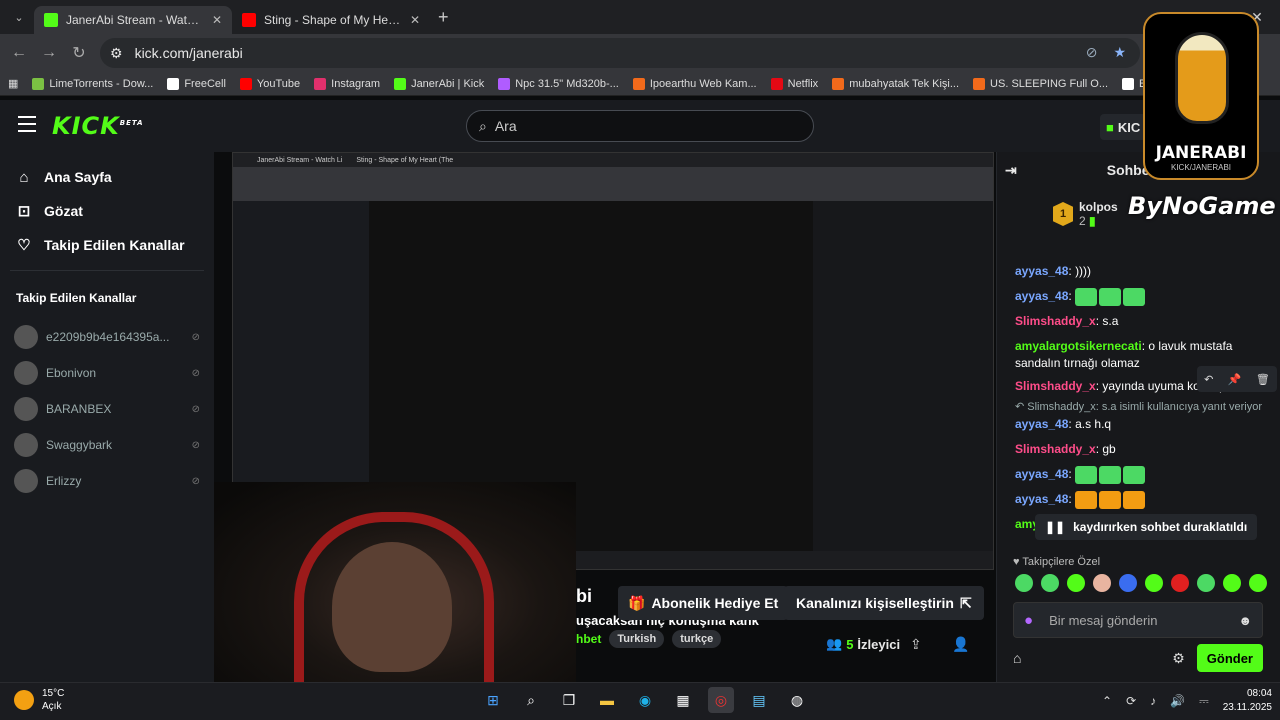 The width and height of the screenshot is (1280, 720). What do you see at coordinates (116, 53) in the screenshot?
I see `site-info-icon: ⚙` at bounding box center [116, 53].